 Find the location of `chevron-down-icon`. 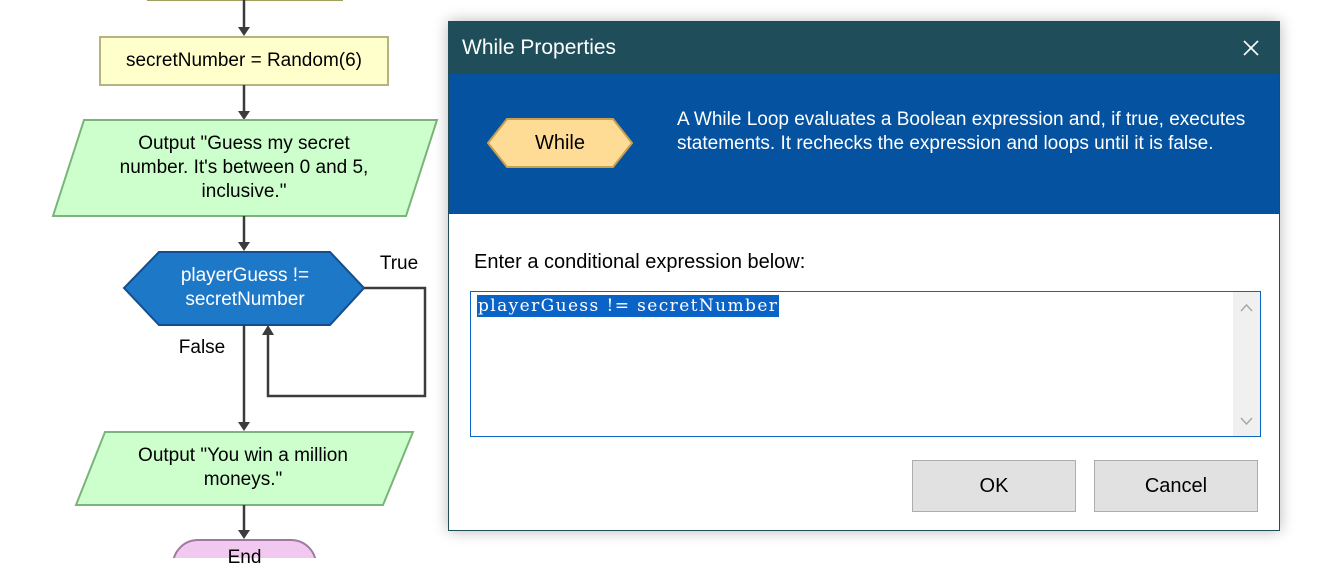

chevron-down-icon is located at coordinates (1246, 421).